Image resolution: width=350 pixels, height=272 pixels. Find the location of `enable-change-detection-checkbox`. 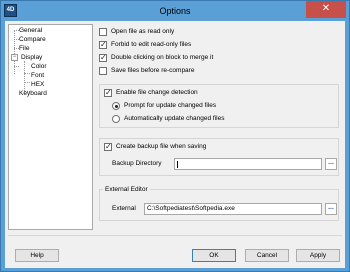

enable-change-detection-checkbox is located at coordinates (108, 93).